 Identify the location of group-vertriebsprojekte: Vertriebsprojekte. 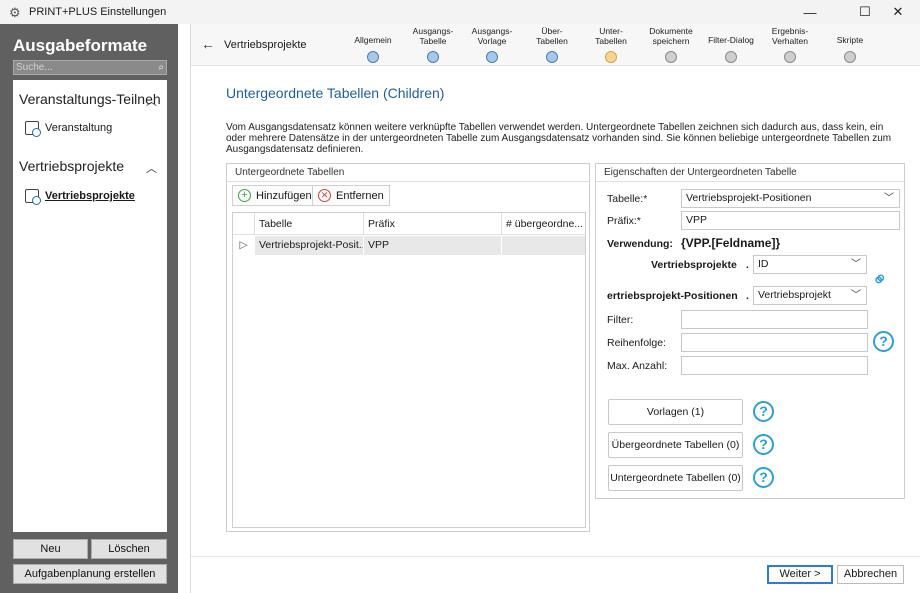
(71, 166).